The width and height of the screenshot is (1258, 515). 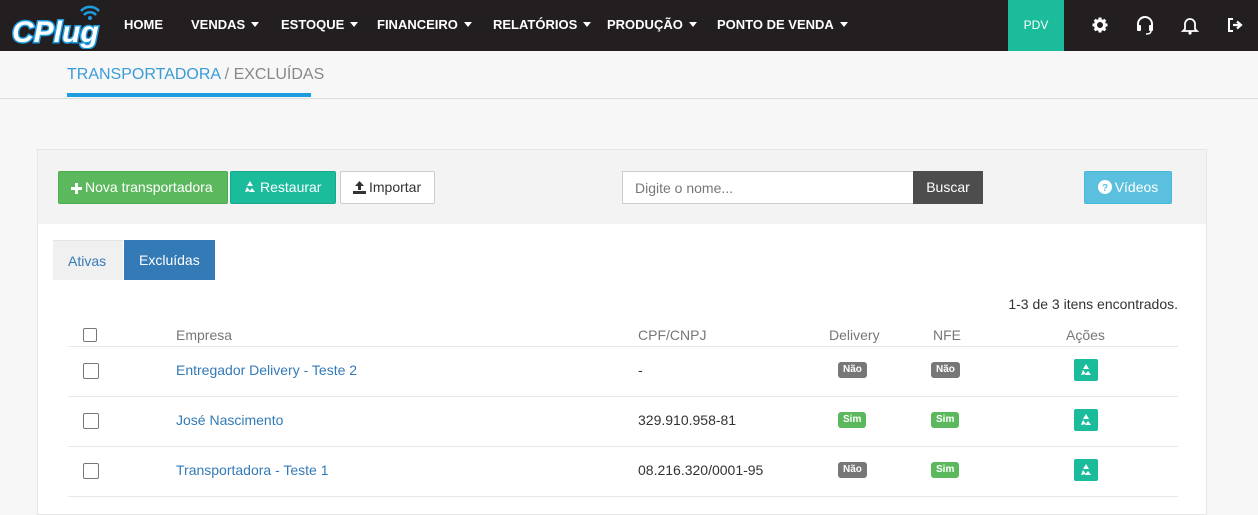 I want to click on nav-item-financeiro: FINANCEIRO, so click(x=424, y=25).